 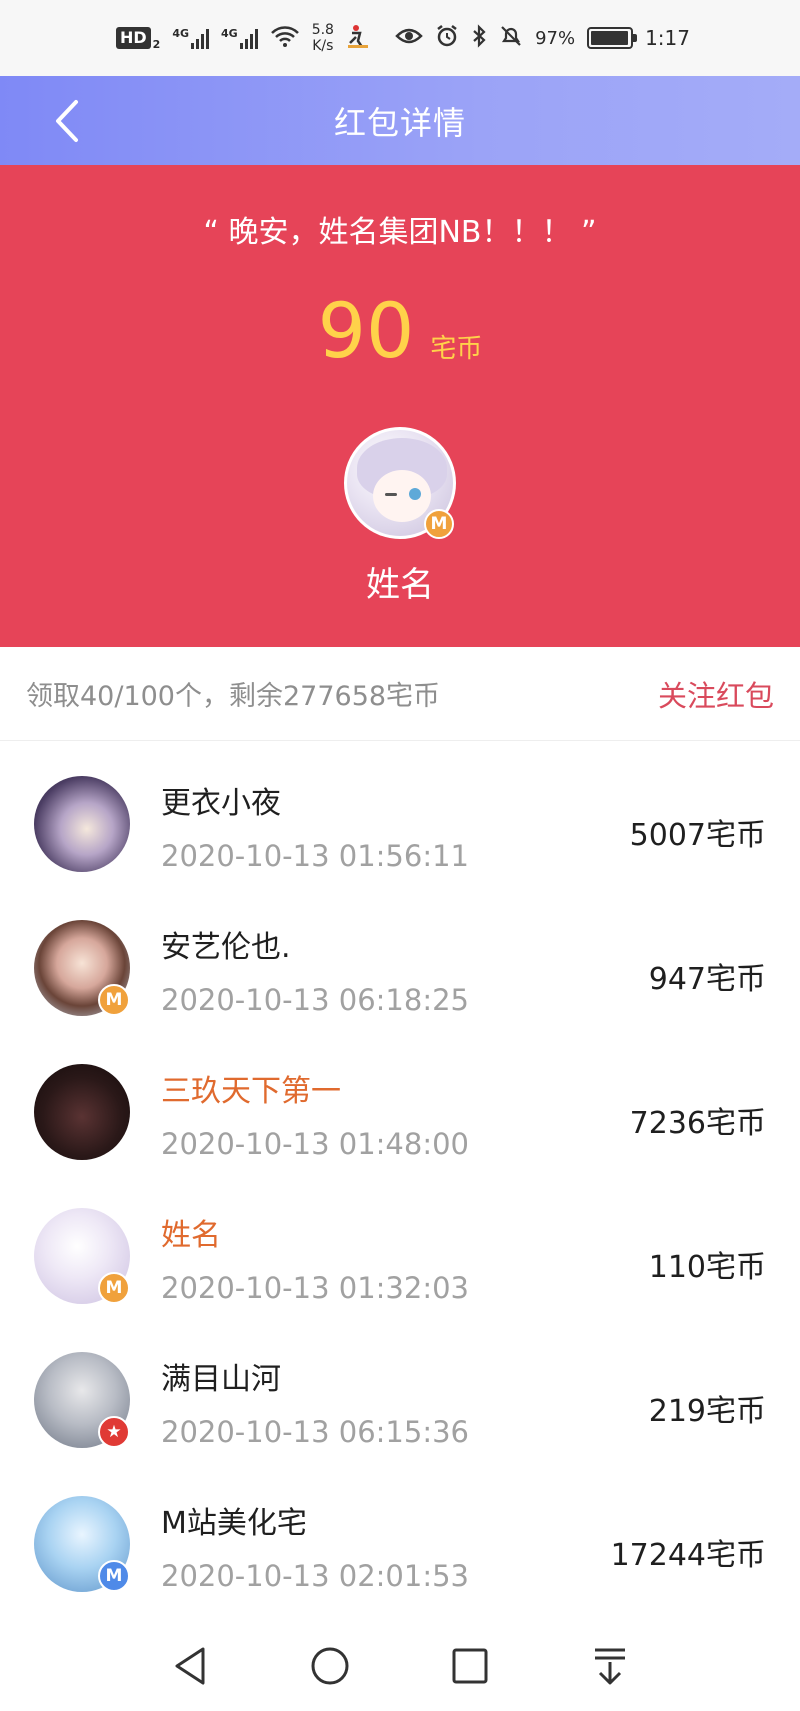 I want to click on claim-time: 2020-10-13 02:01:53, so click(x=315, y=1576).